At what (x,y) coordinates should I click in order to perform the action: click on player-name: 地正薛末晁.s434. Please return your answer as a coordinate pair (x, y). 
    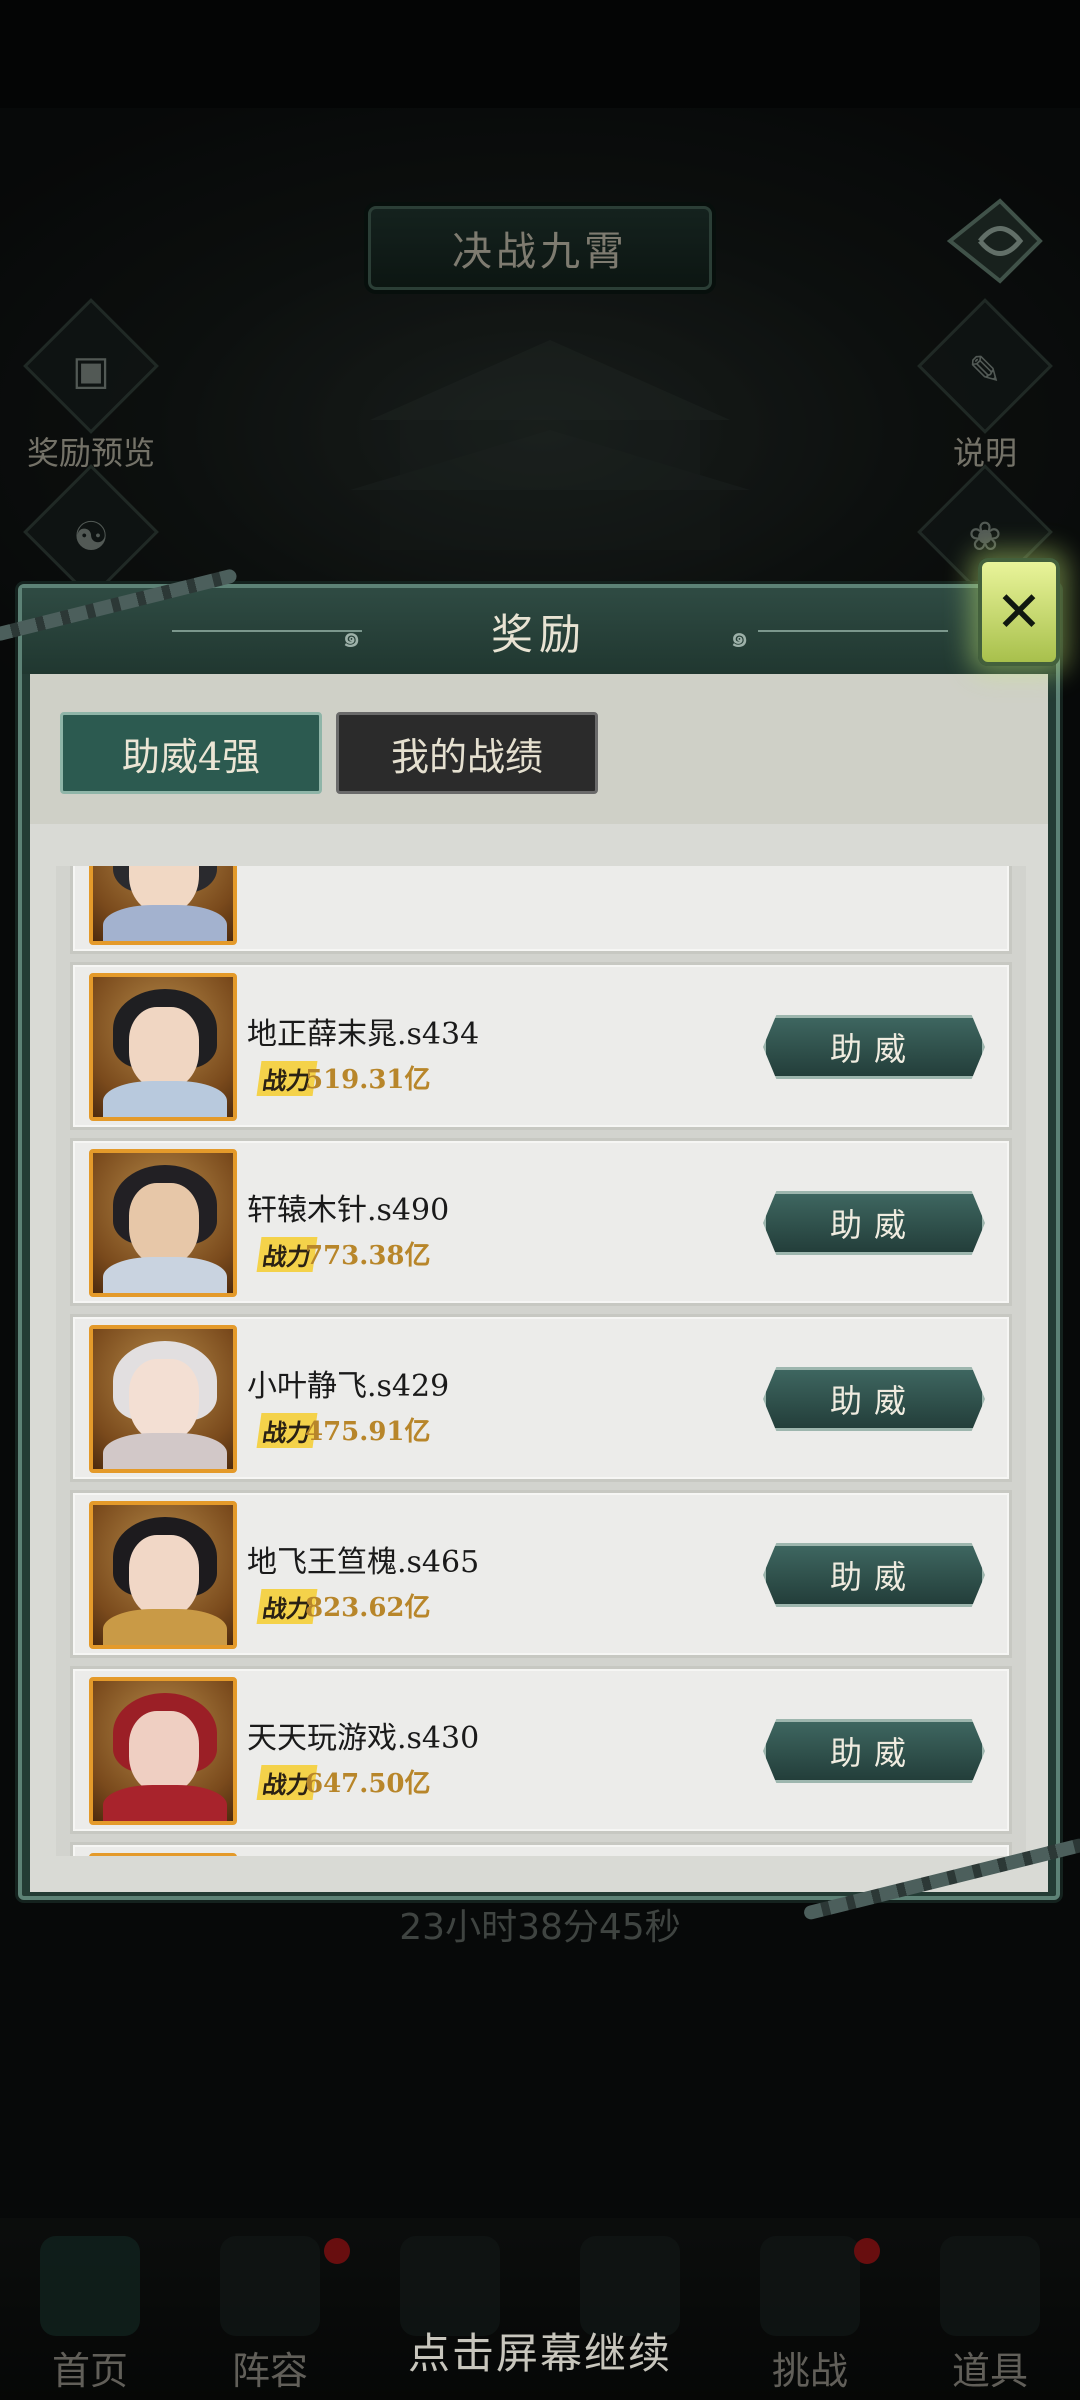
    Looking at the image, I should click on (363, 1034).